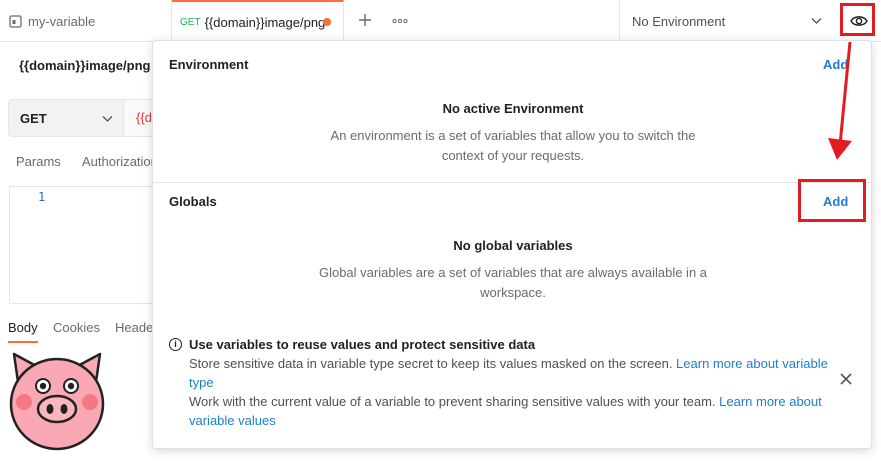  I want to click on tab-active-request: GET {{domain}}image/png, so click(258, 21).